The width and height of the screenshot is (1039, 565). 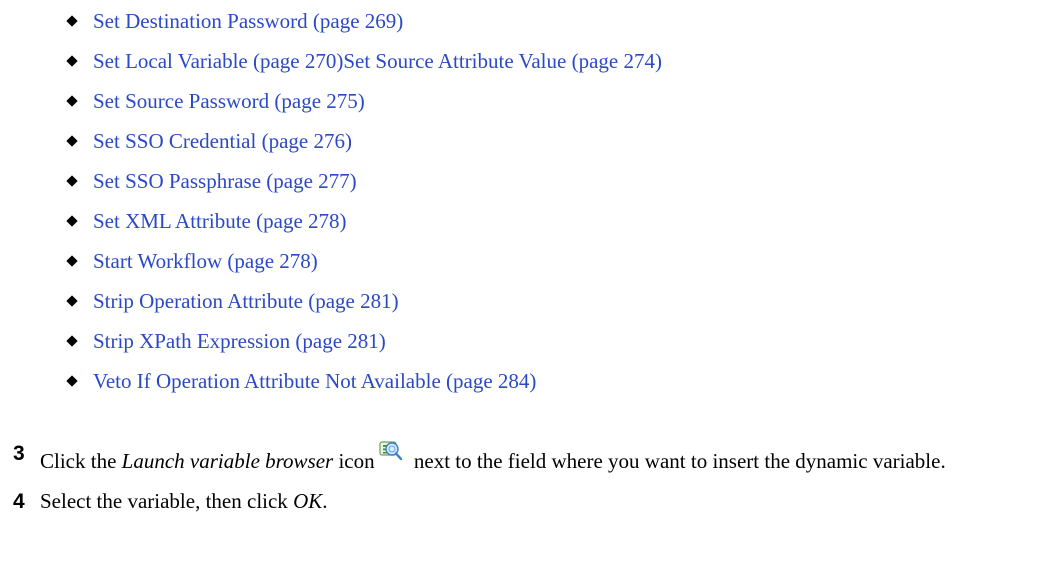 I want to click on cross-reference-link: Set SSO Passphrase (page 277), so click(x=225, y=181).